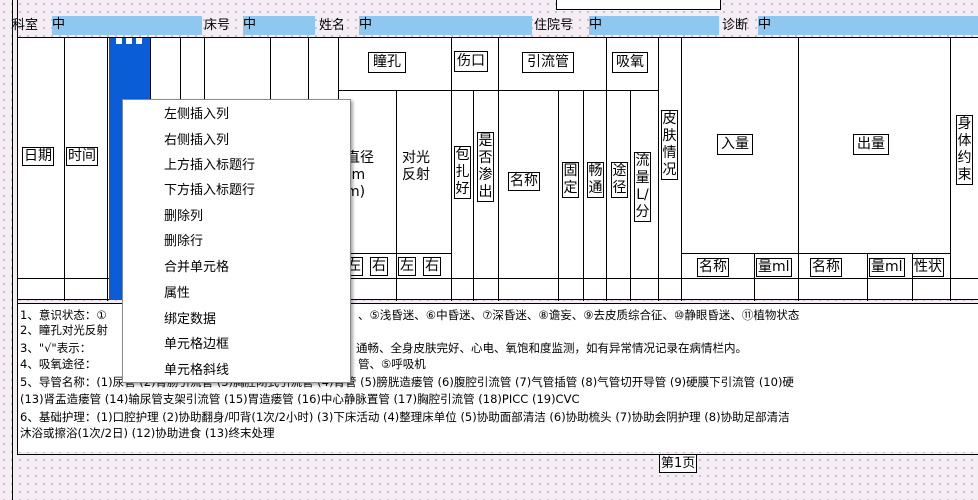 This screenshot has width=978, height=500. Describe the element at coordinates (551, 348) in the screenshot. I see `legend-line-3b: 通畅、全身皮肤完好、心电、氧饱和度监测，如有异常情况记录在病情栏内。` at that location.